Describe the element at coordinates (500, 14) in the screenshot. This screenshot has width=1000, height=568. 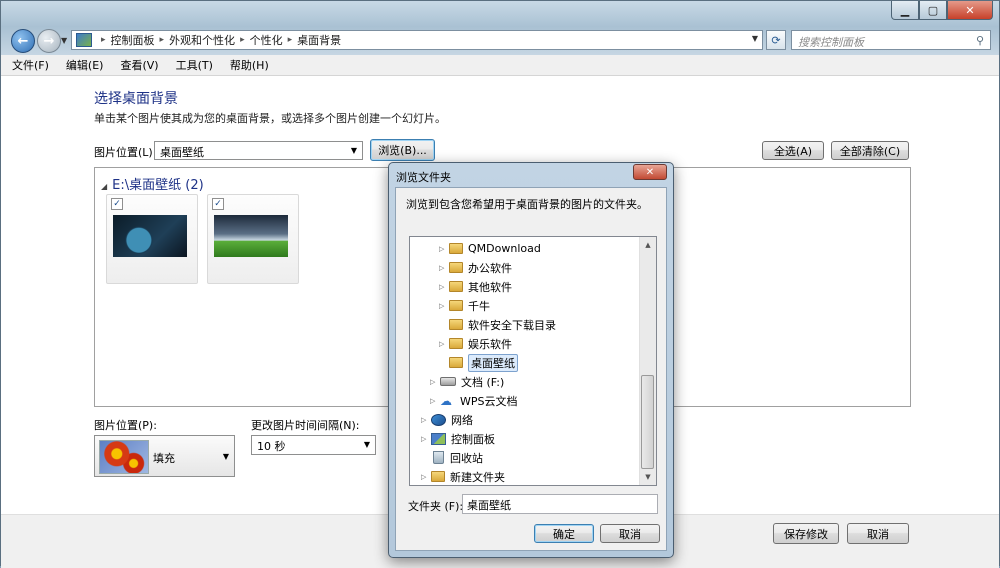
I see `title-bar: ▁ ▢ ✕` at that location.